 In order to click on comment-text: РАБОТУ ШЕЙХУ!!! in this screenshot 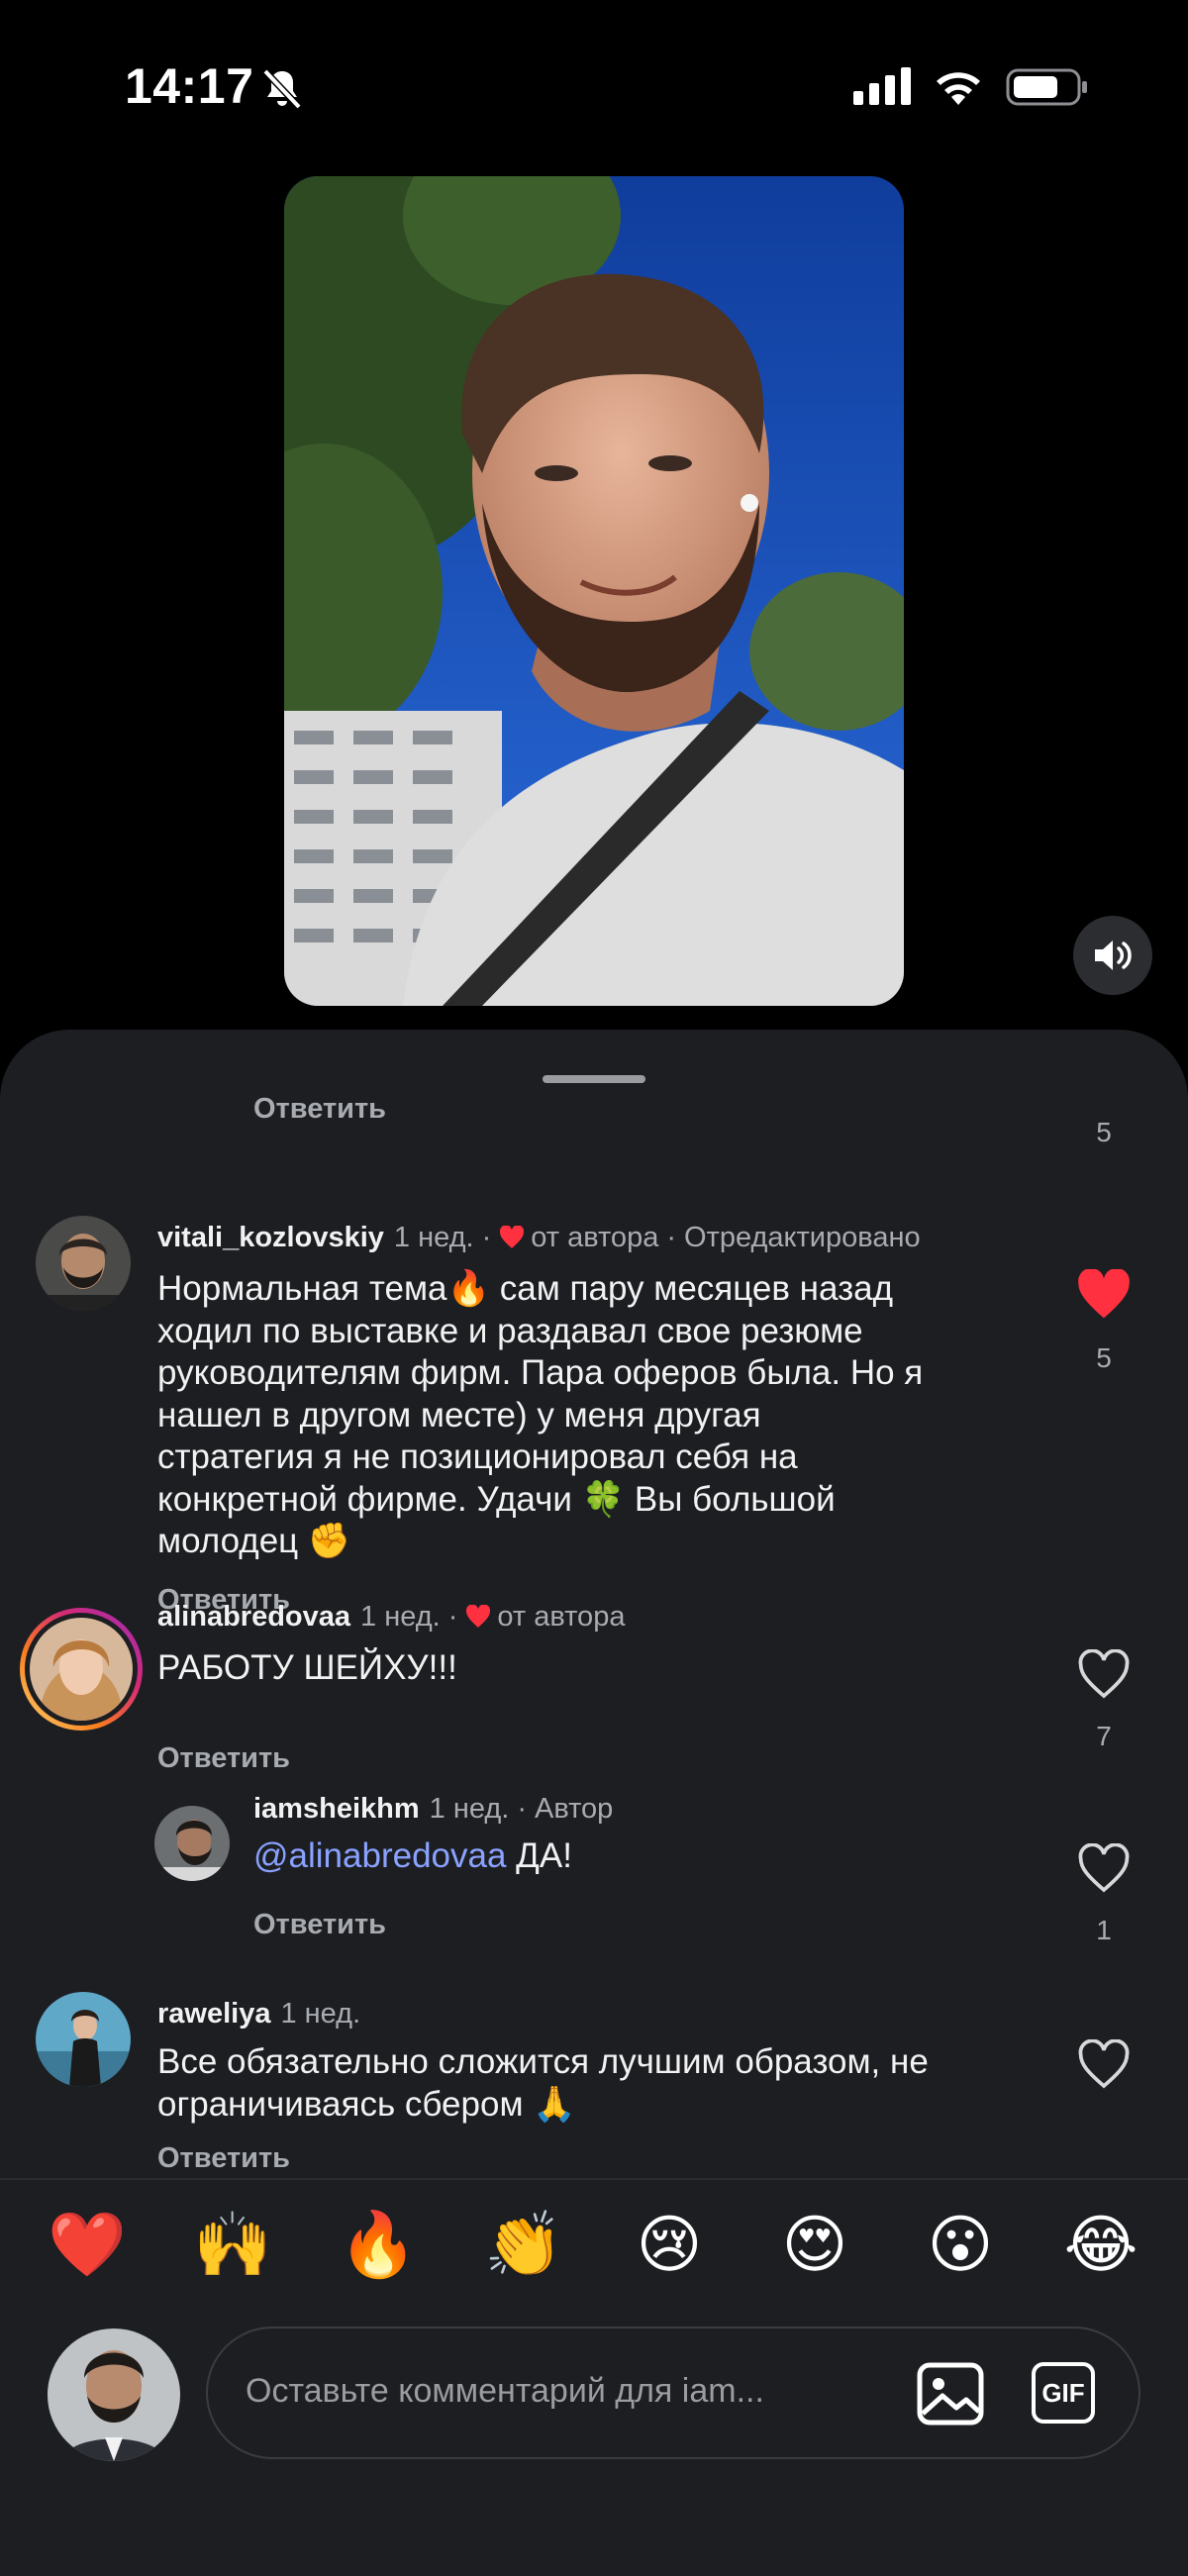, I will do `click(307, 1668)`.